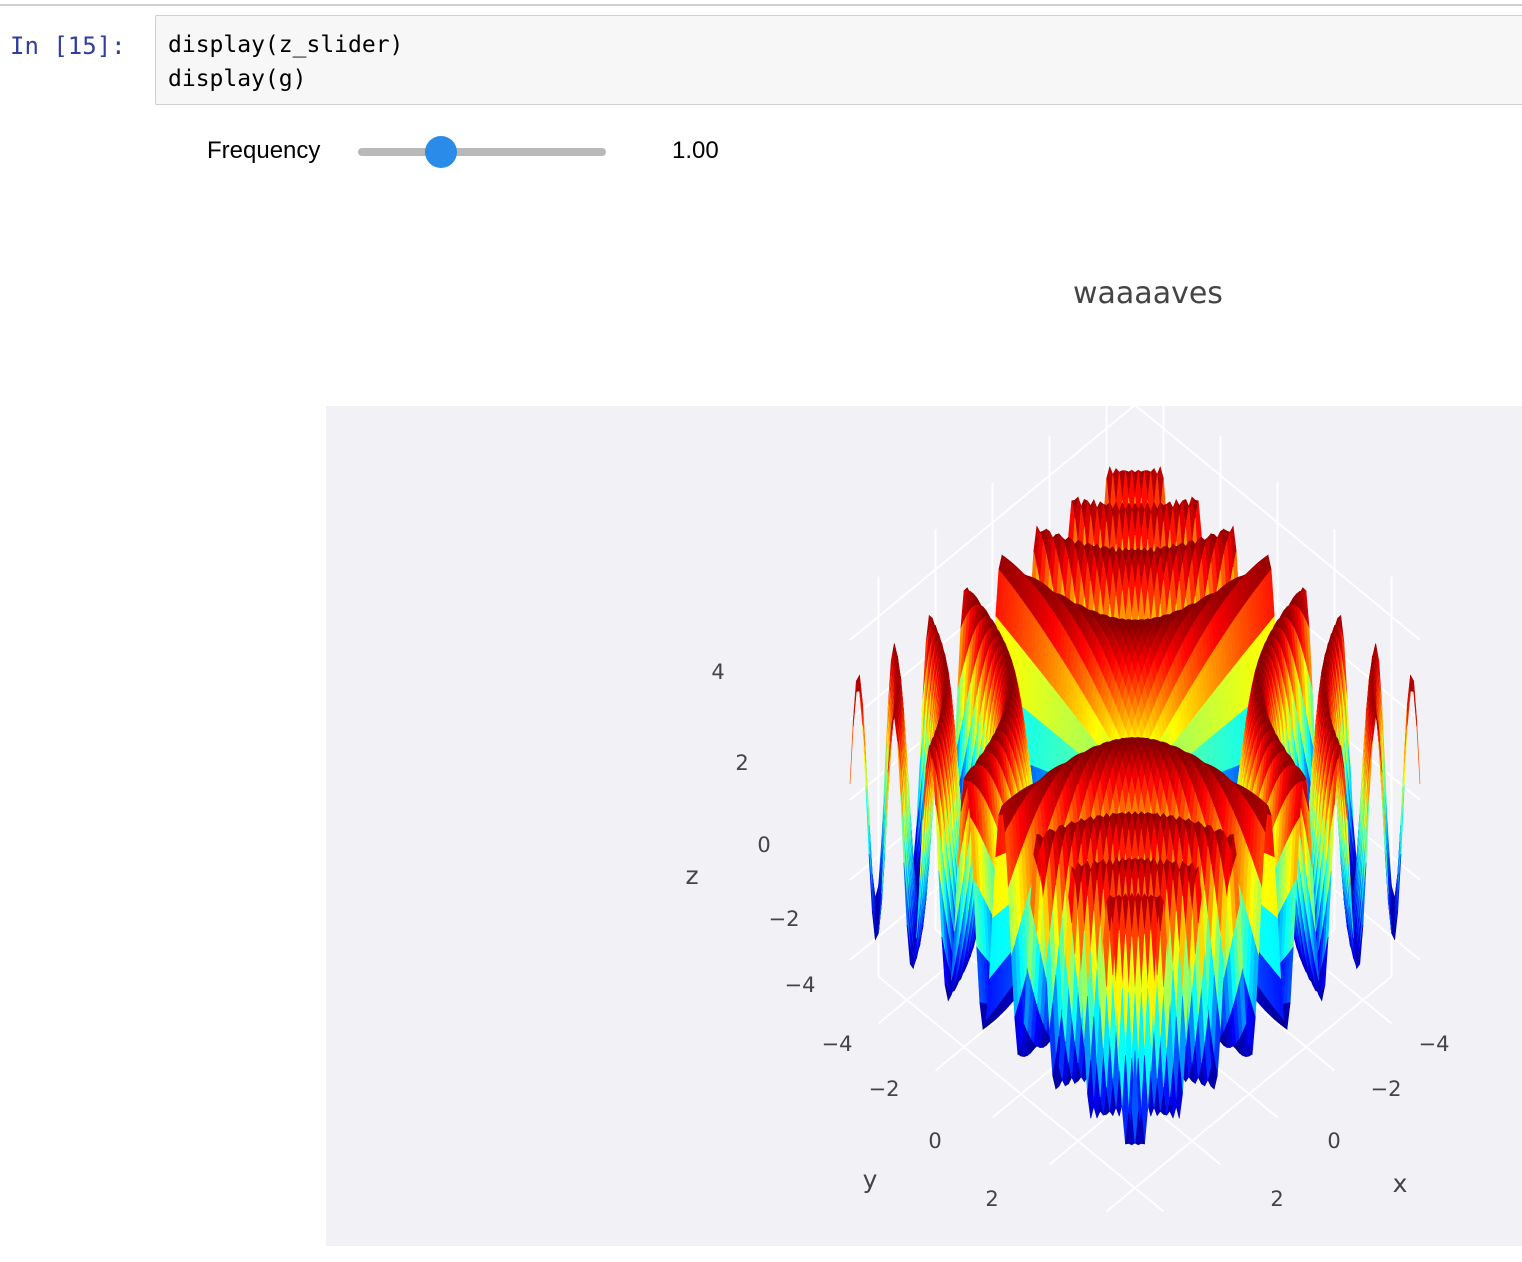 The width and height of the screenshot is (1522, 1262). Describe the element at coordinates (838, 60) in the screenshot. I see `code-cell-input: display(z_slider) display(g)` at that location.